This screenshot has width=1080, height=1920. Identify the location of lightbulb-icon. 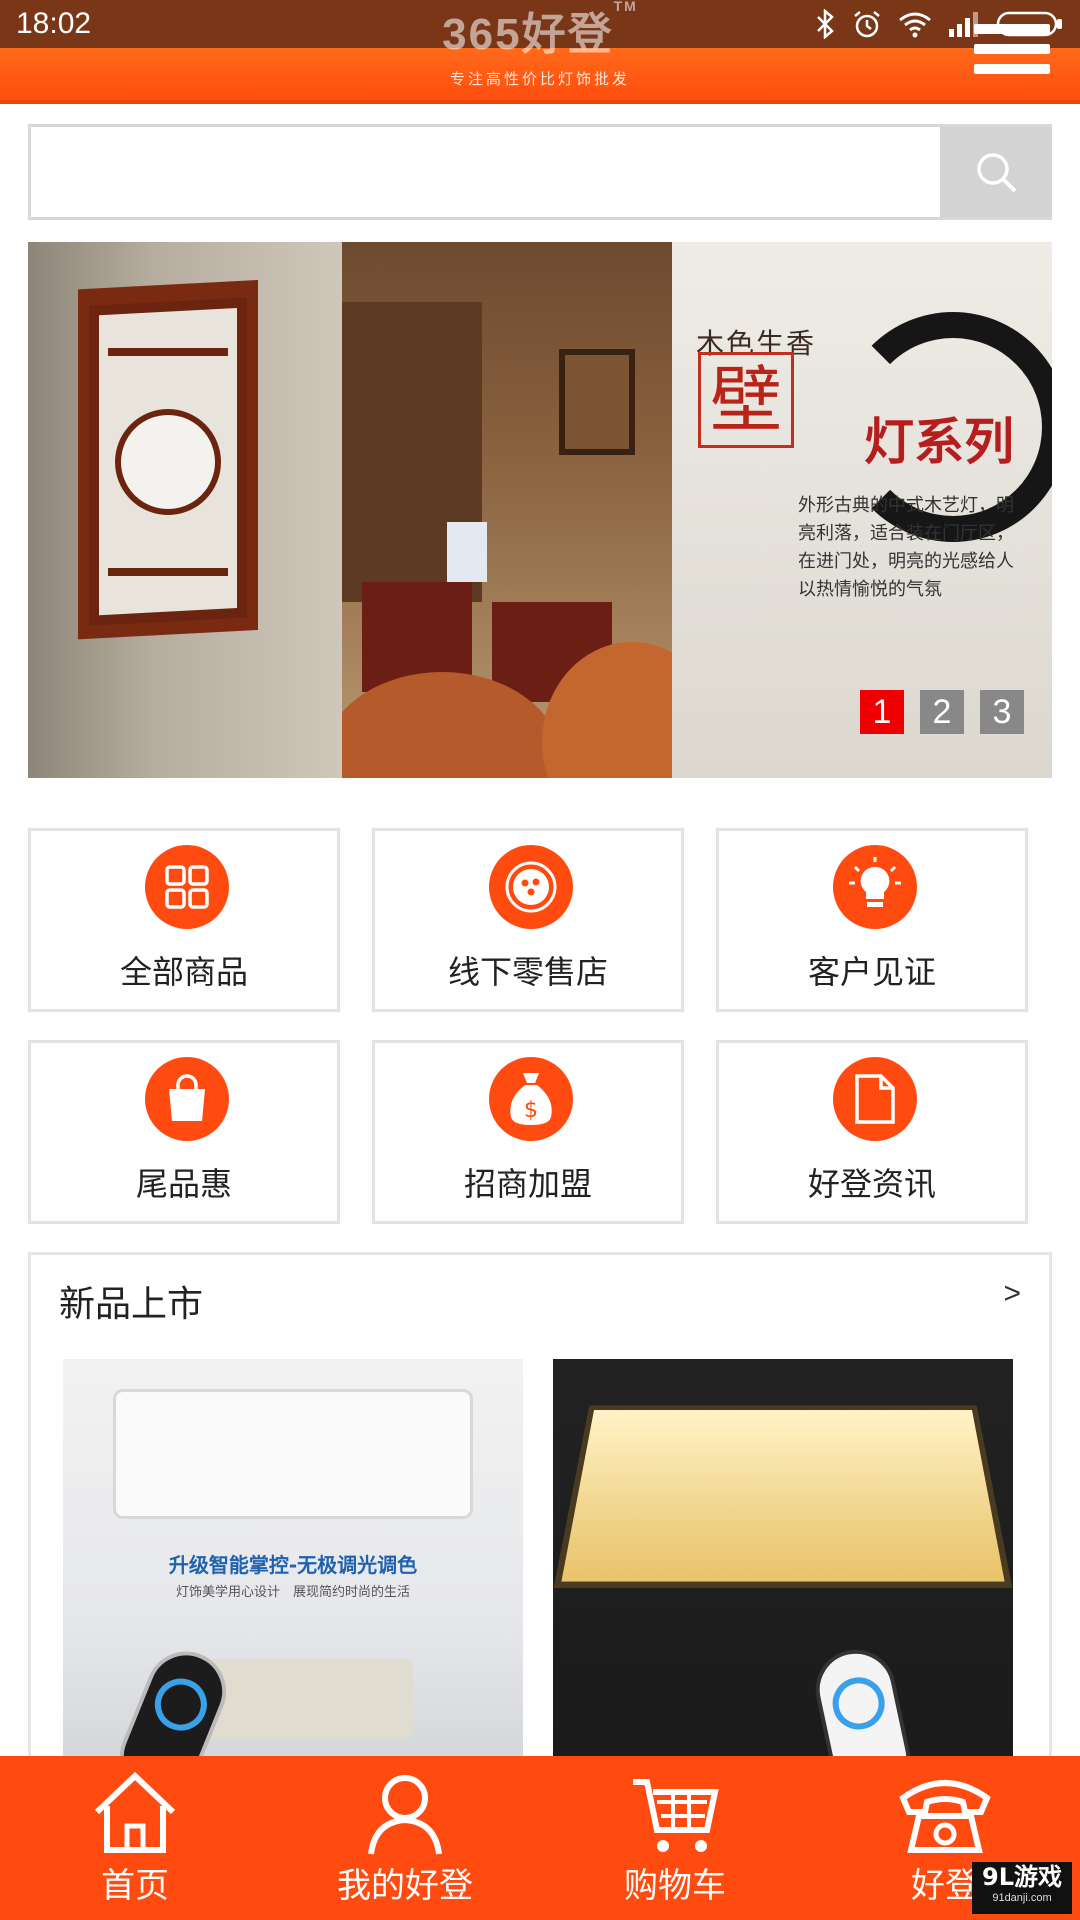
(875, 887).